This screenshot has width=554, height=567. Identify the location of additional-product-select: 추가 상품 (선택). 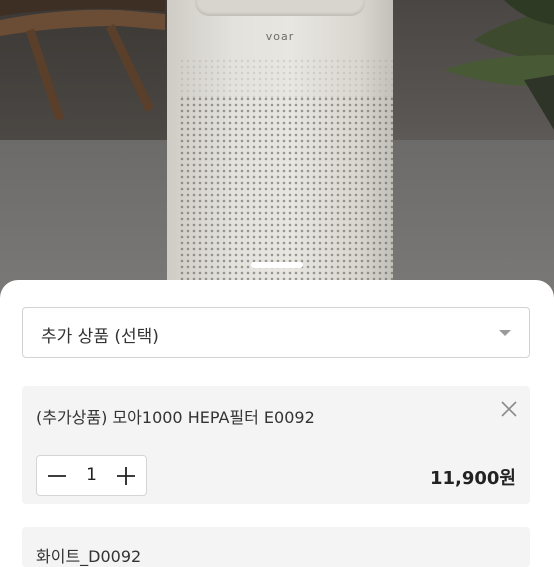
(276, 332).